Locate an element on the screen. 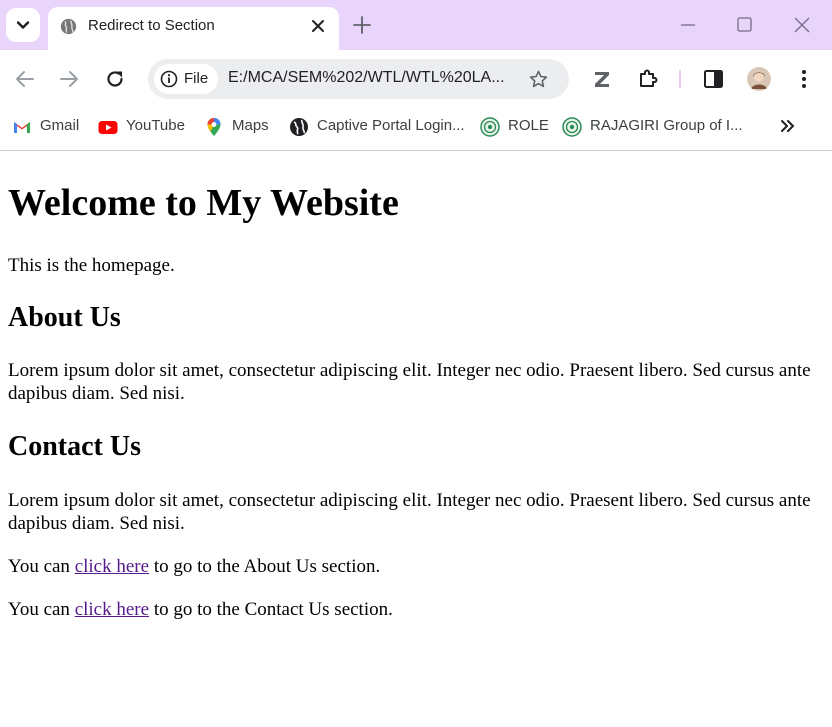 The image size is (832, 727). site-chip-label: File is located at coordinates (196, 78).